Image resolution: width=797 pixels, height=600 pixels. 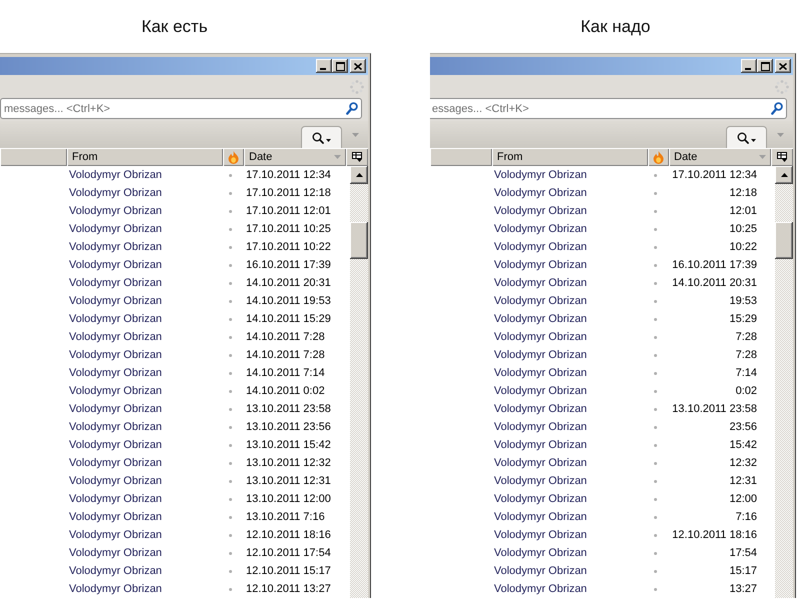 What do you see at coordinates (285, 391) in the screenshot?
I see `message-date: 14.10.2011 0:02` at bounding box center [285, 391].